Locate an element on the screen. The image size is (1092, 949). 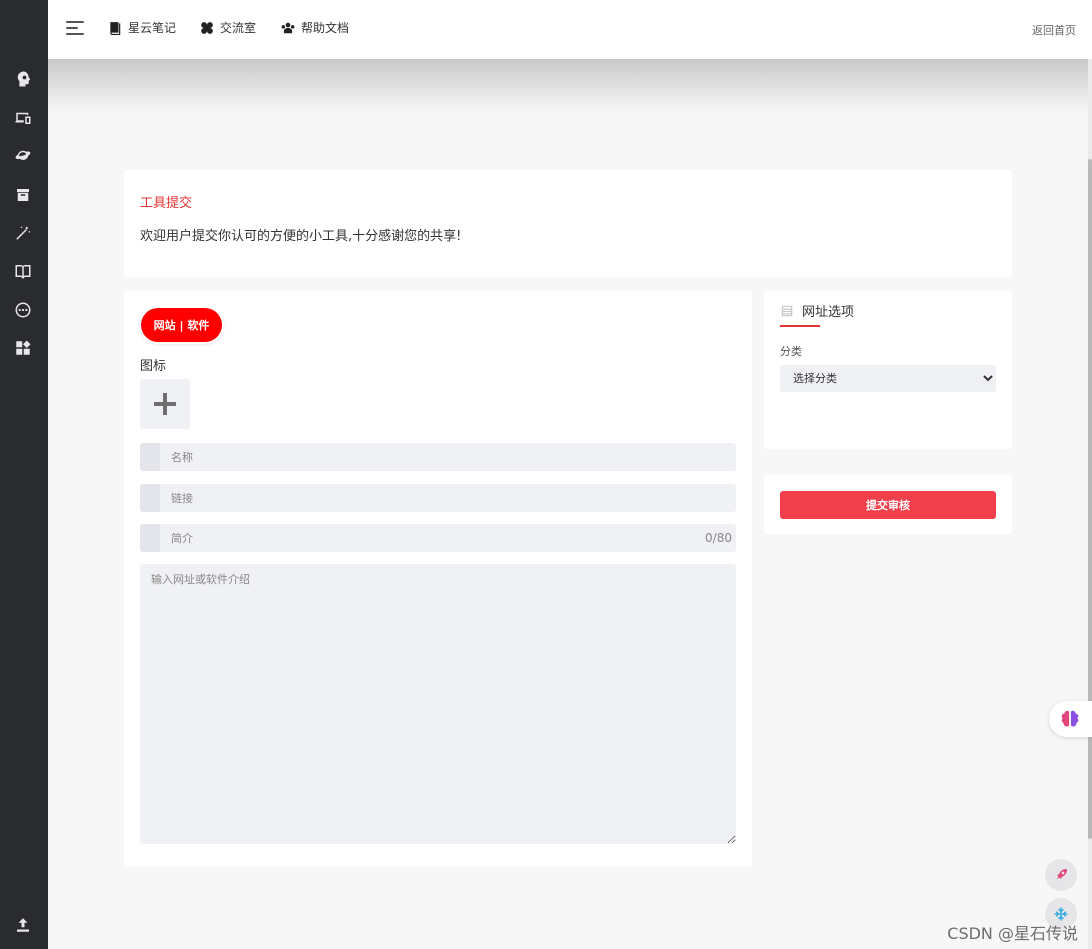
scrollbar-track is located at coordinates (1090, 504).